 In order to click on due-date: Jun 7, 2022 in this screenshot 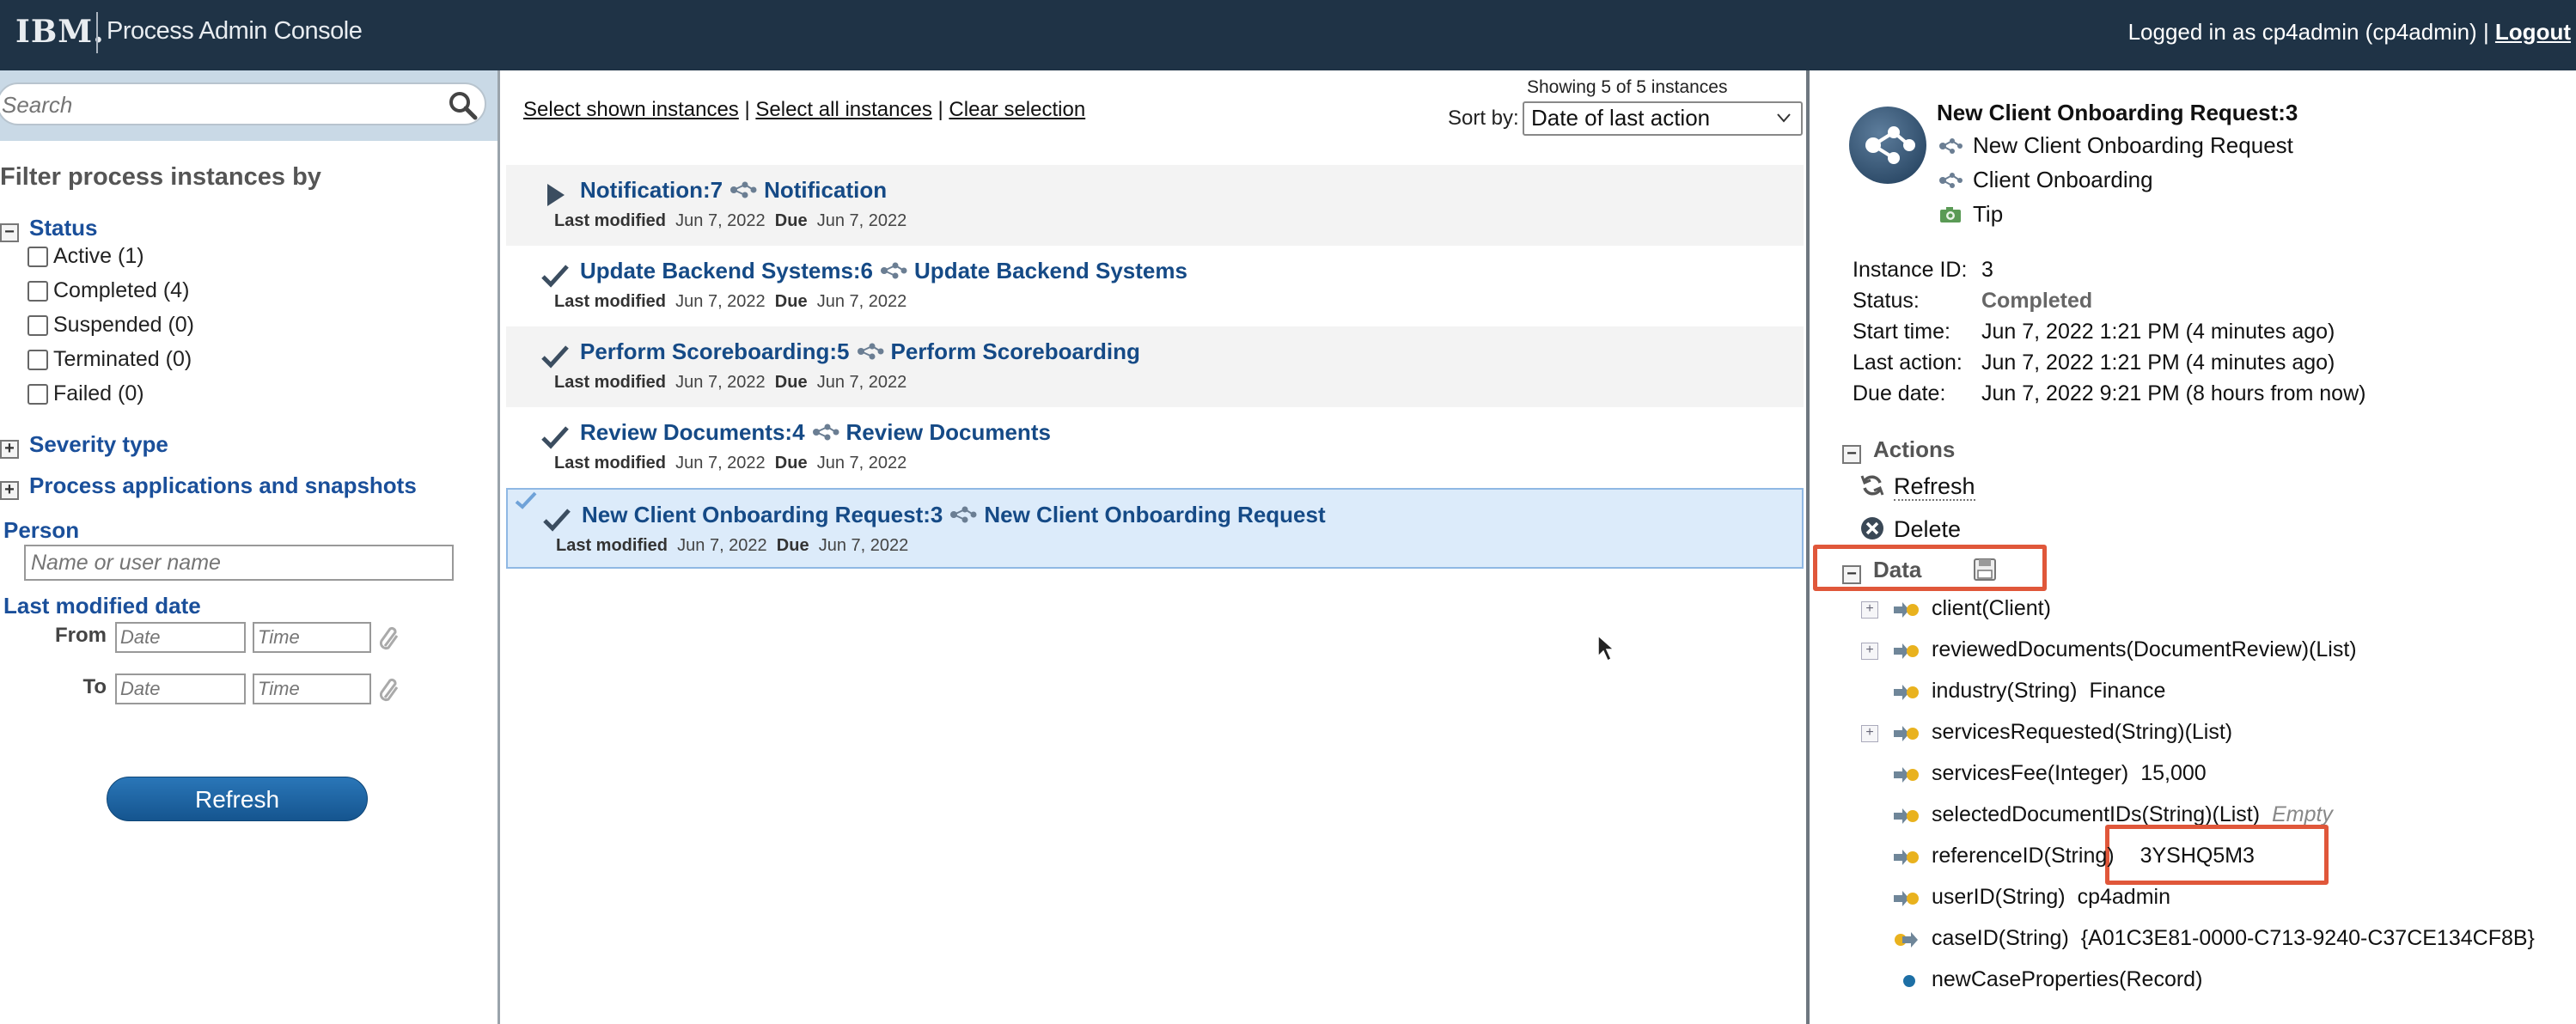, I will do `click(863, 545)`.